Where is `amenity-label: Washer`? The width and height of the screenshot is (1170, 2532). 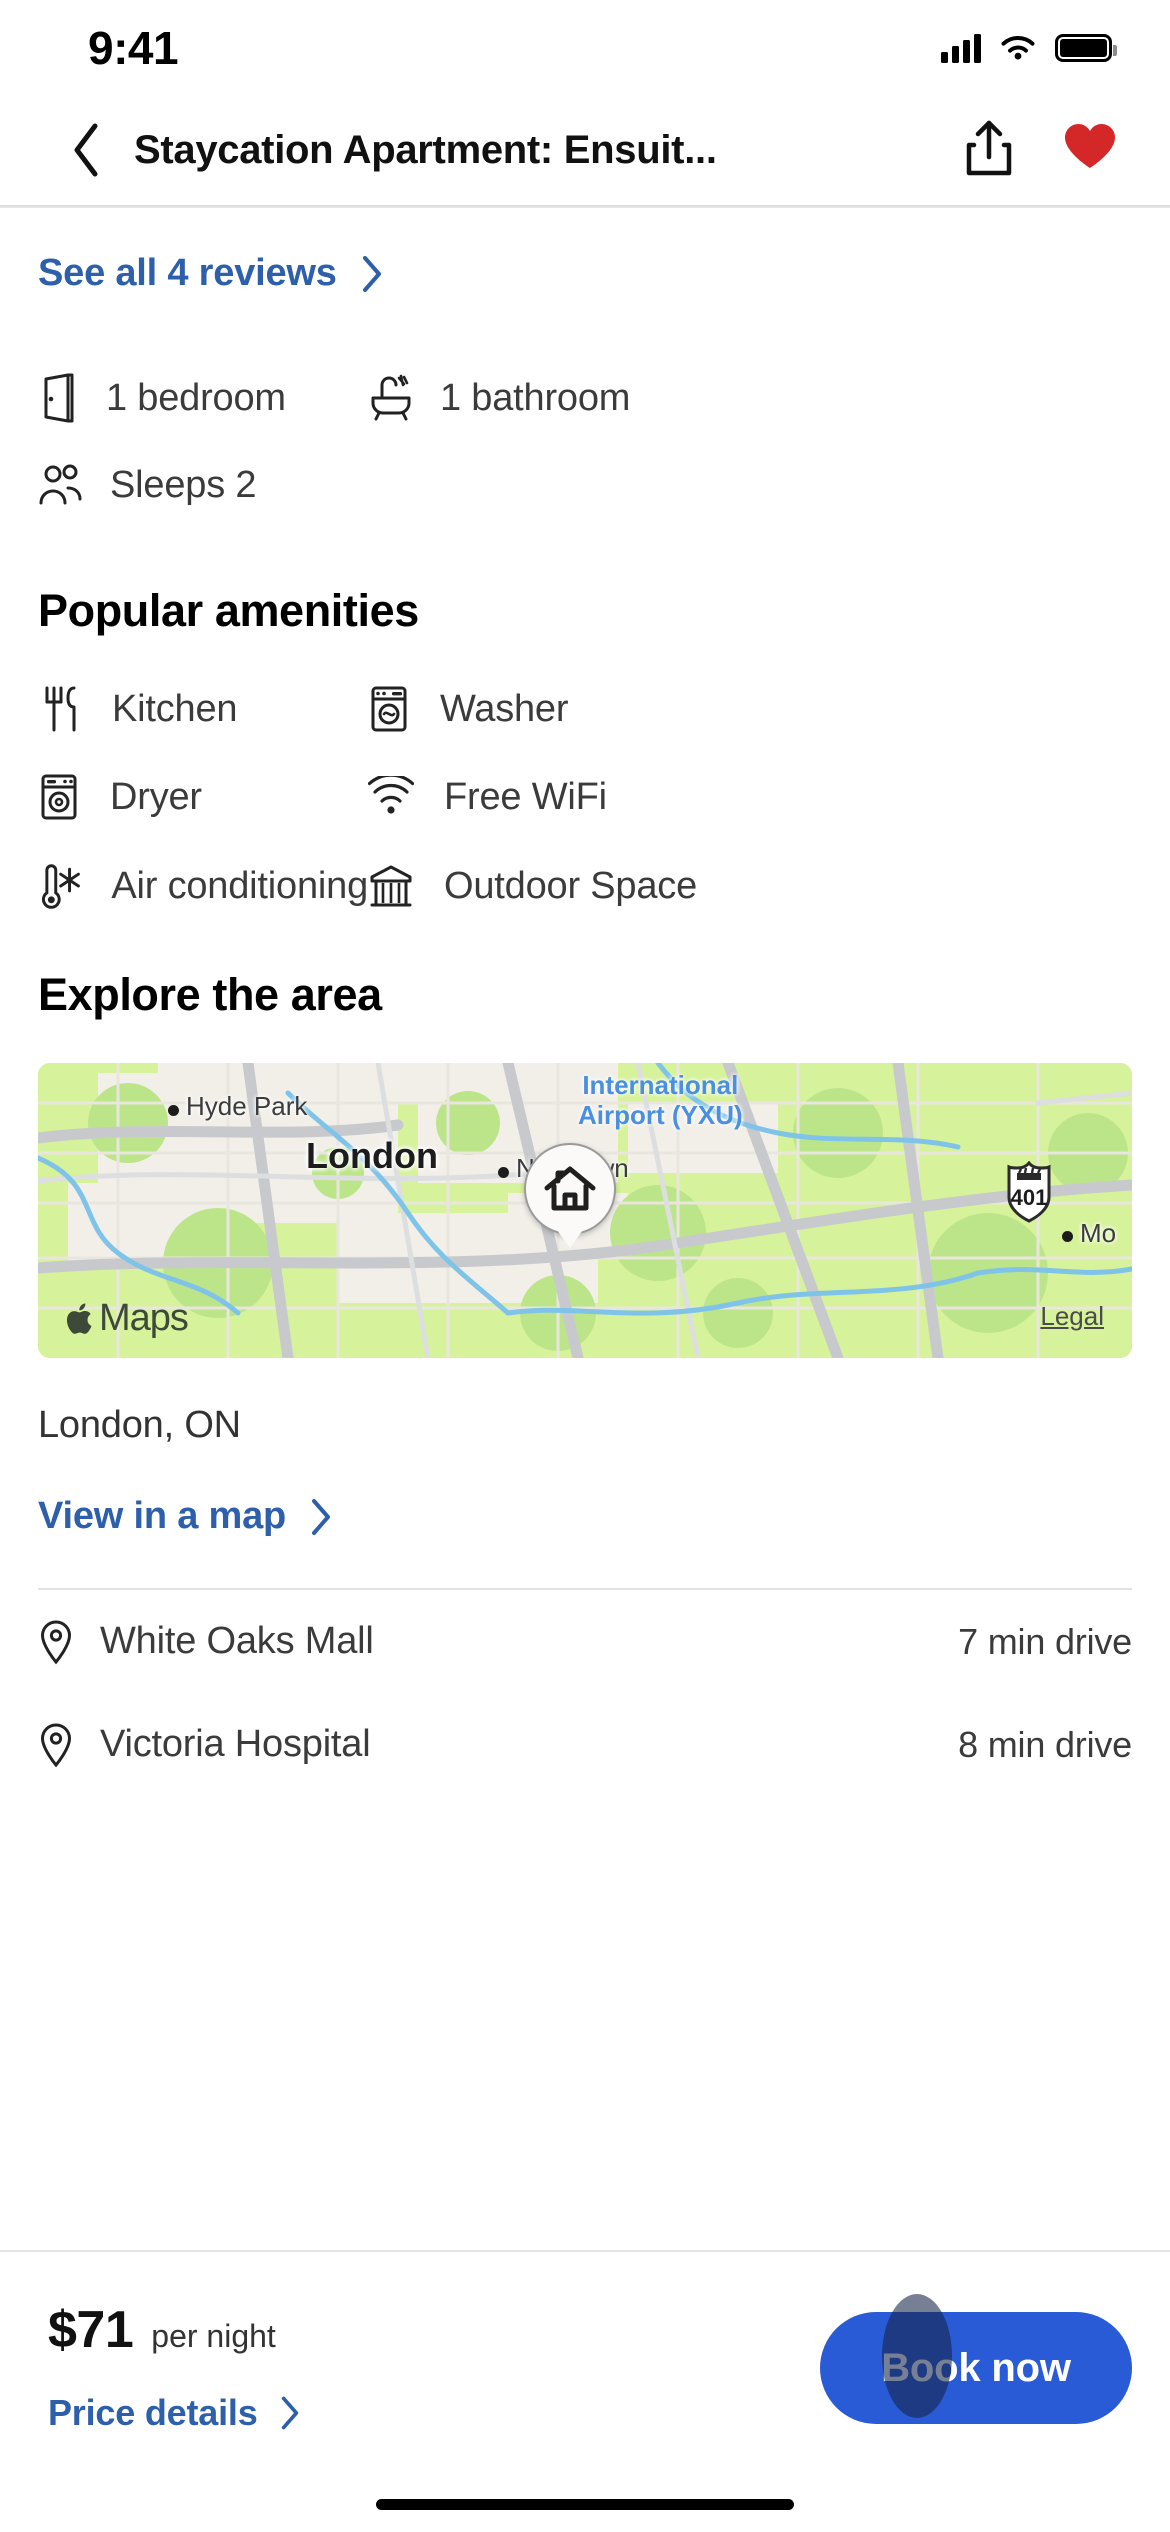
amenity-label: Washer is located at coordinates (504, 708).